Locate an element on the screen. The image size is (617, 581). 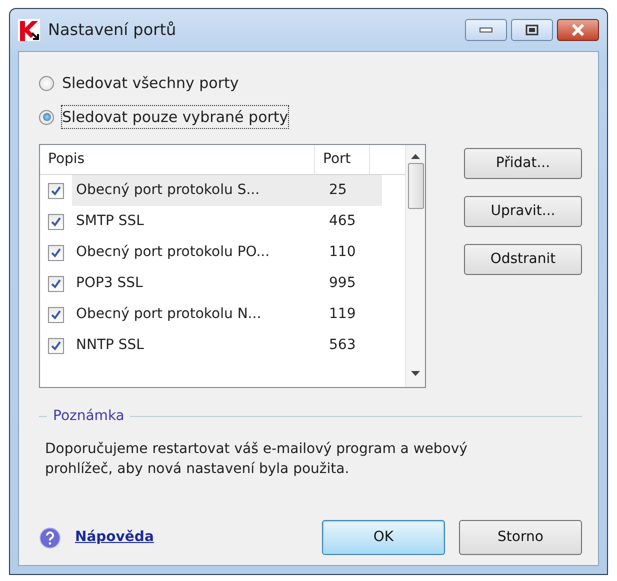
maximize-button is located at coordinates (532, 30).